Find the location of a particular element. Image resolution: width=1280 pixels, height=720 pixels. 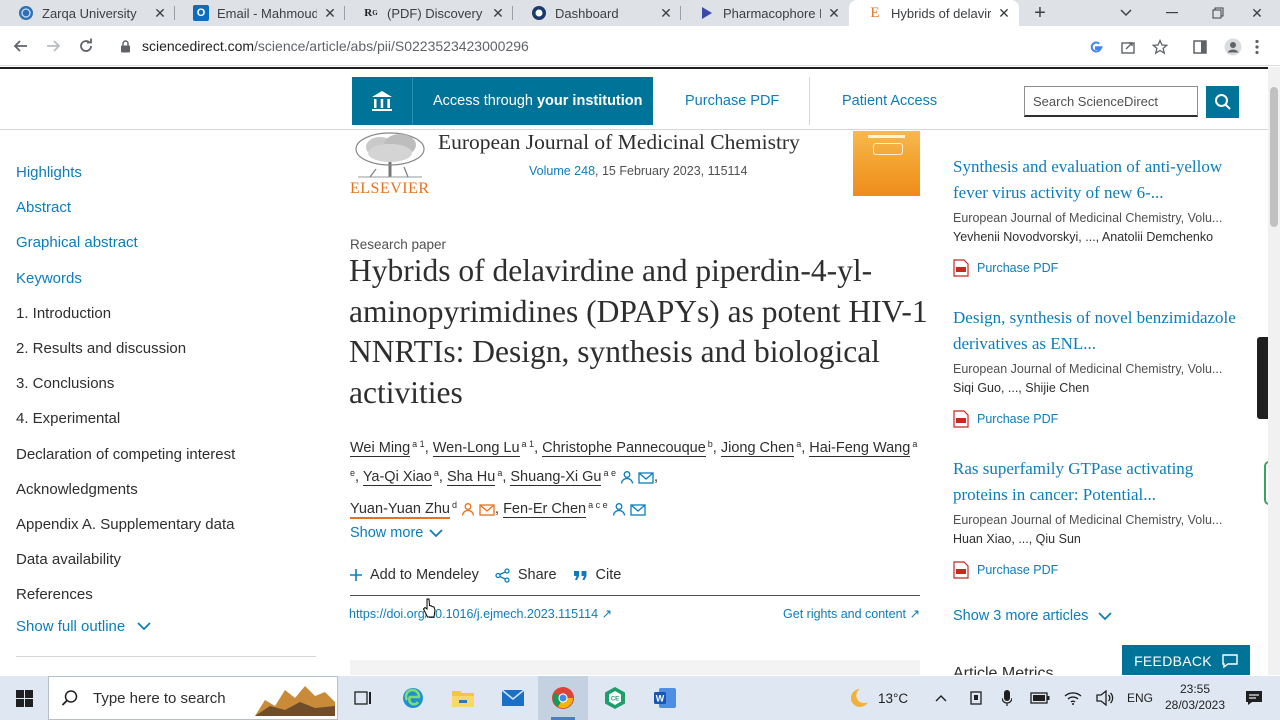

outline-item-results: 2. Results and discussion is located at coordinates (166, 348).